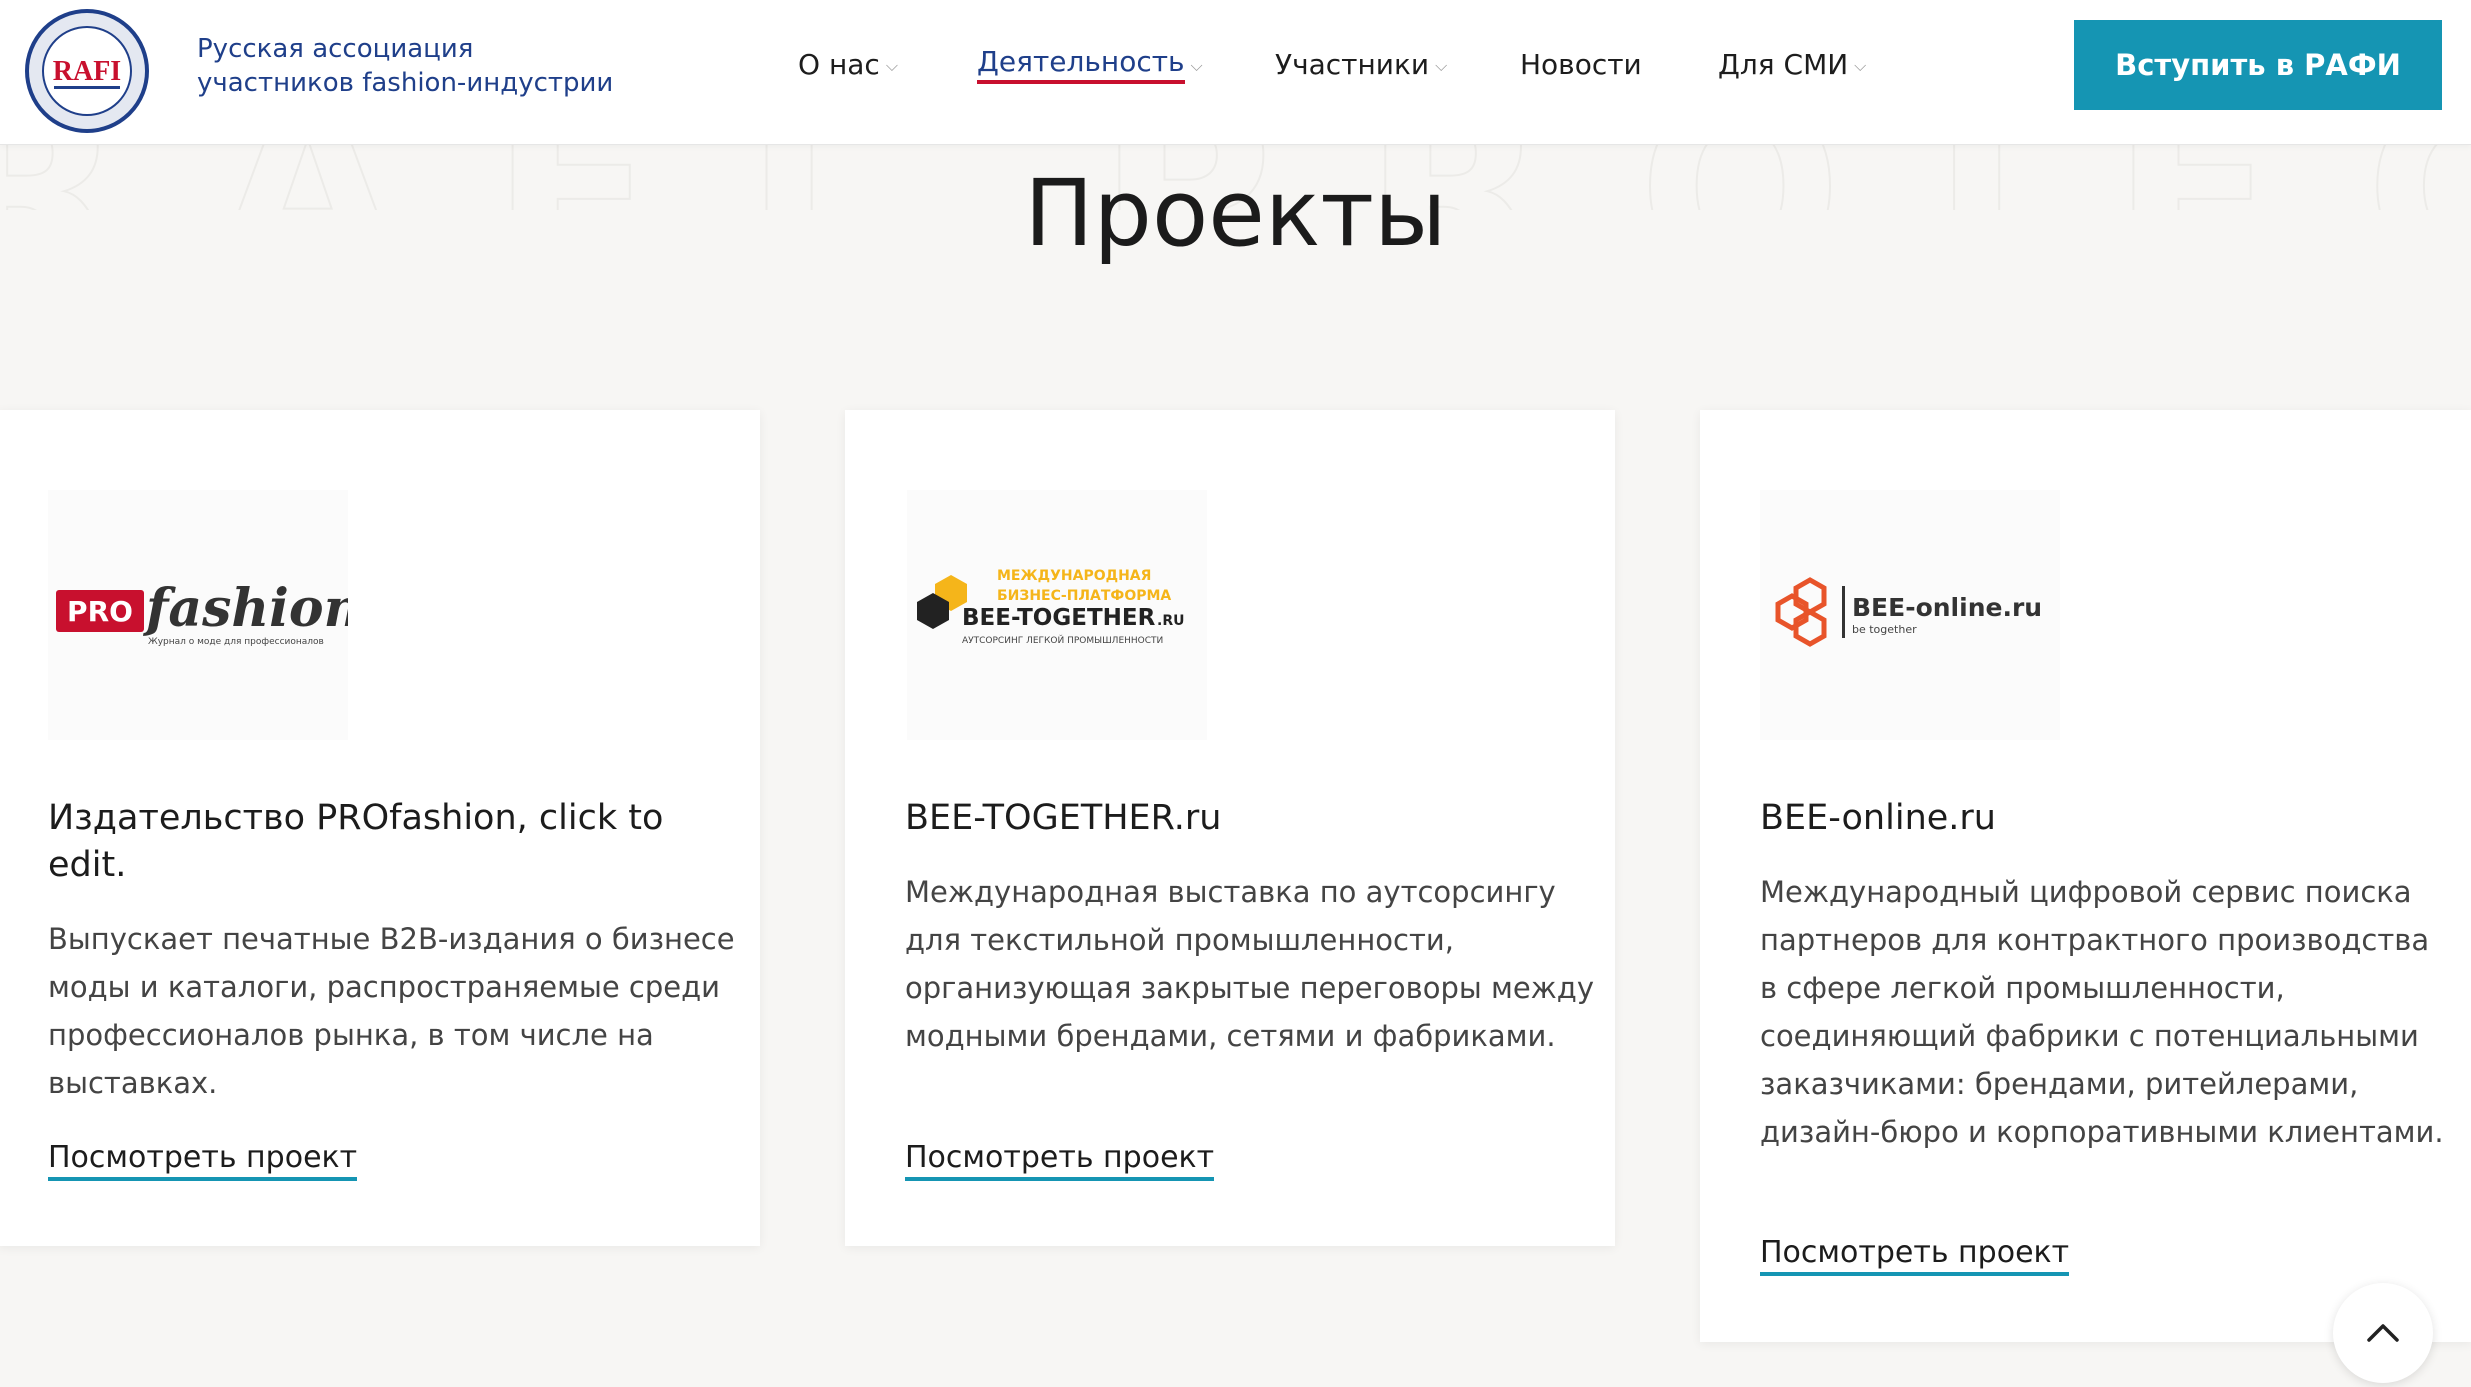  I want to click on svg-text:Журнал о моде для профессионал: Журнал о моде для профессионалов, so click(236, 642).